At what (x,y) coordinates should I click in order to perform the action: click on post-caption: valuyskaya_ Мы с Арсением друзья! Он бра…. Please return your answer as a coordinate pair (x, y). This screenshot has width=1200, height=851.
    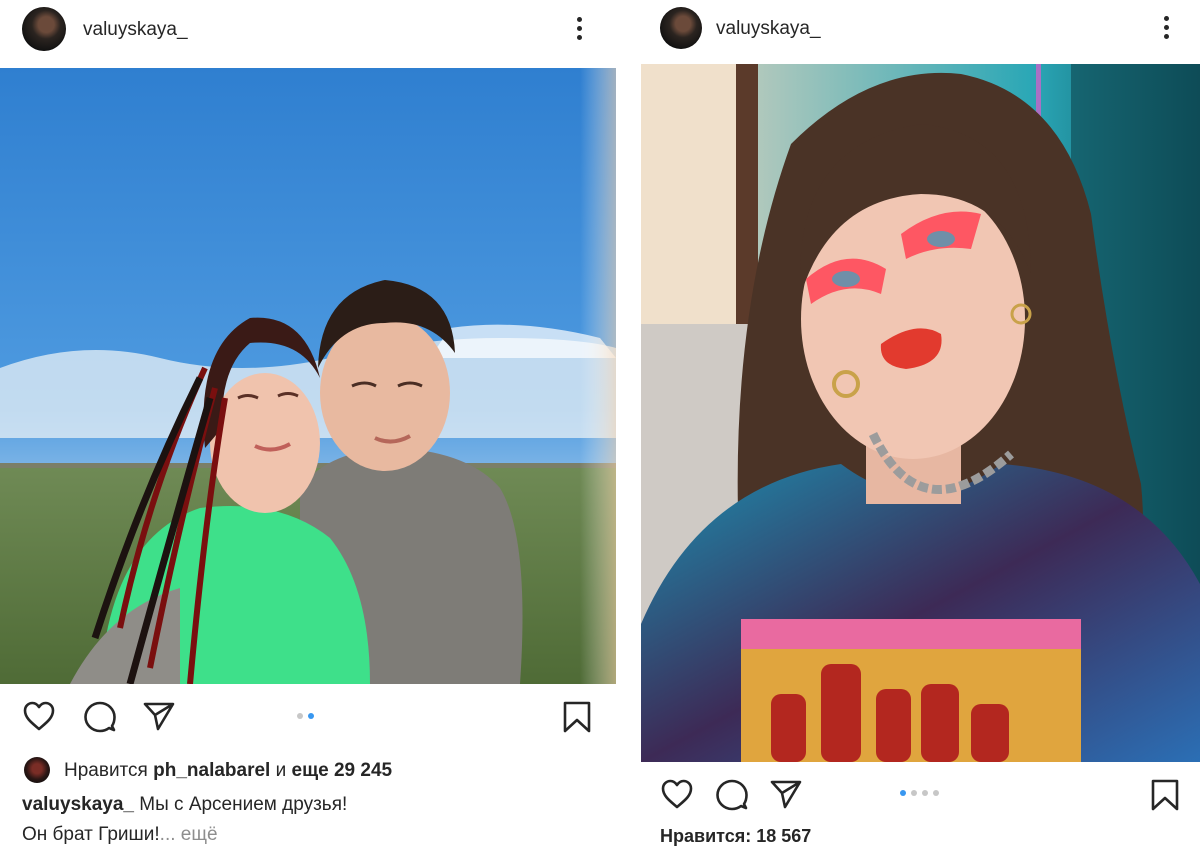
    Looking at the image, I should click on (184, 820).